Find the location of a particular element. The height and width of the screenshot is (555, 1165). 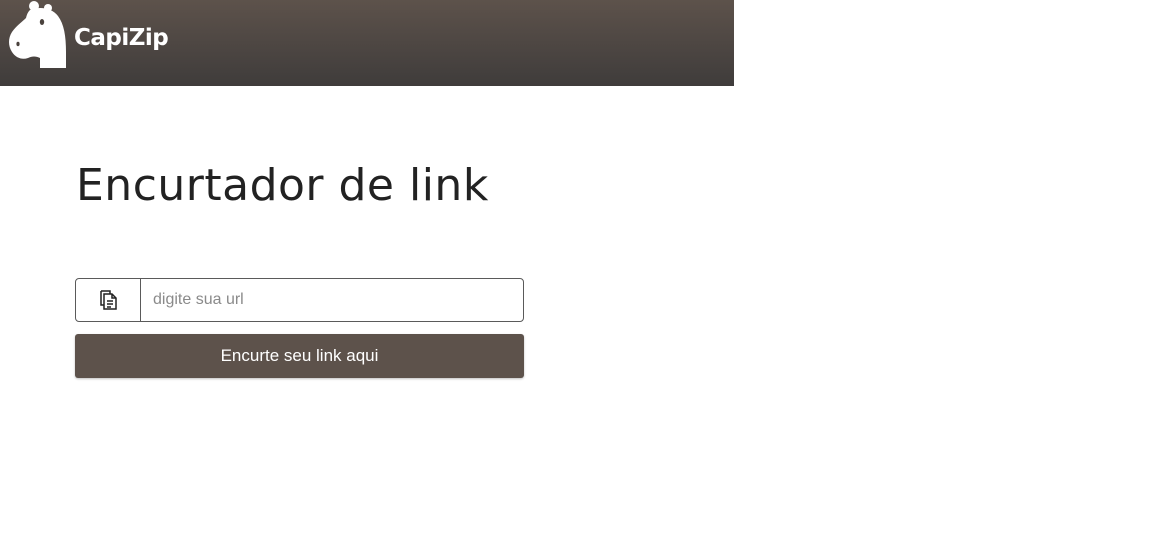

url-input is located at coordinates (332, 300).